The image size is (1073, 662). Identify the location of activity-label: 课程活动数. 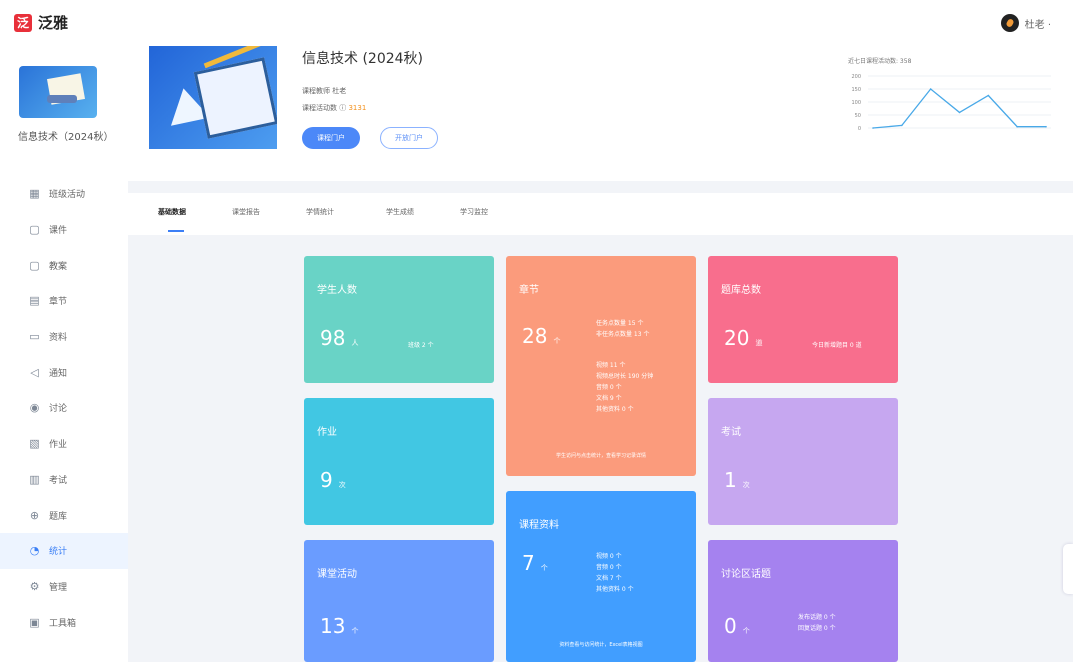
(319, 108).